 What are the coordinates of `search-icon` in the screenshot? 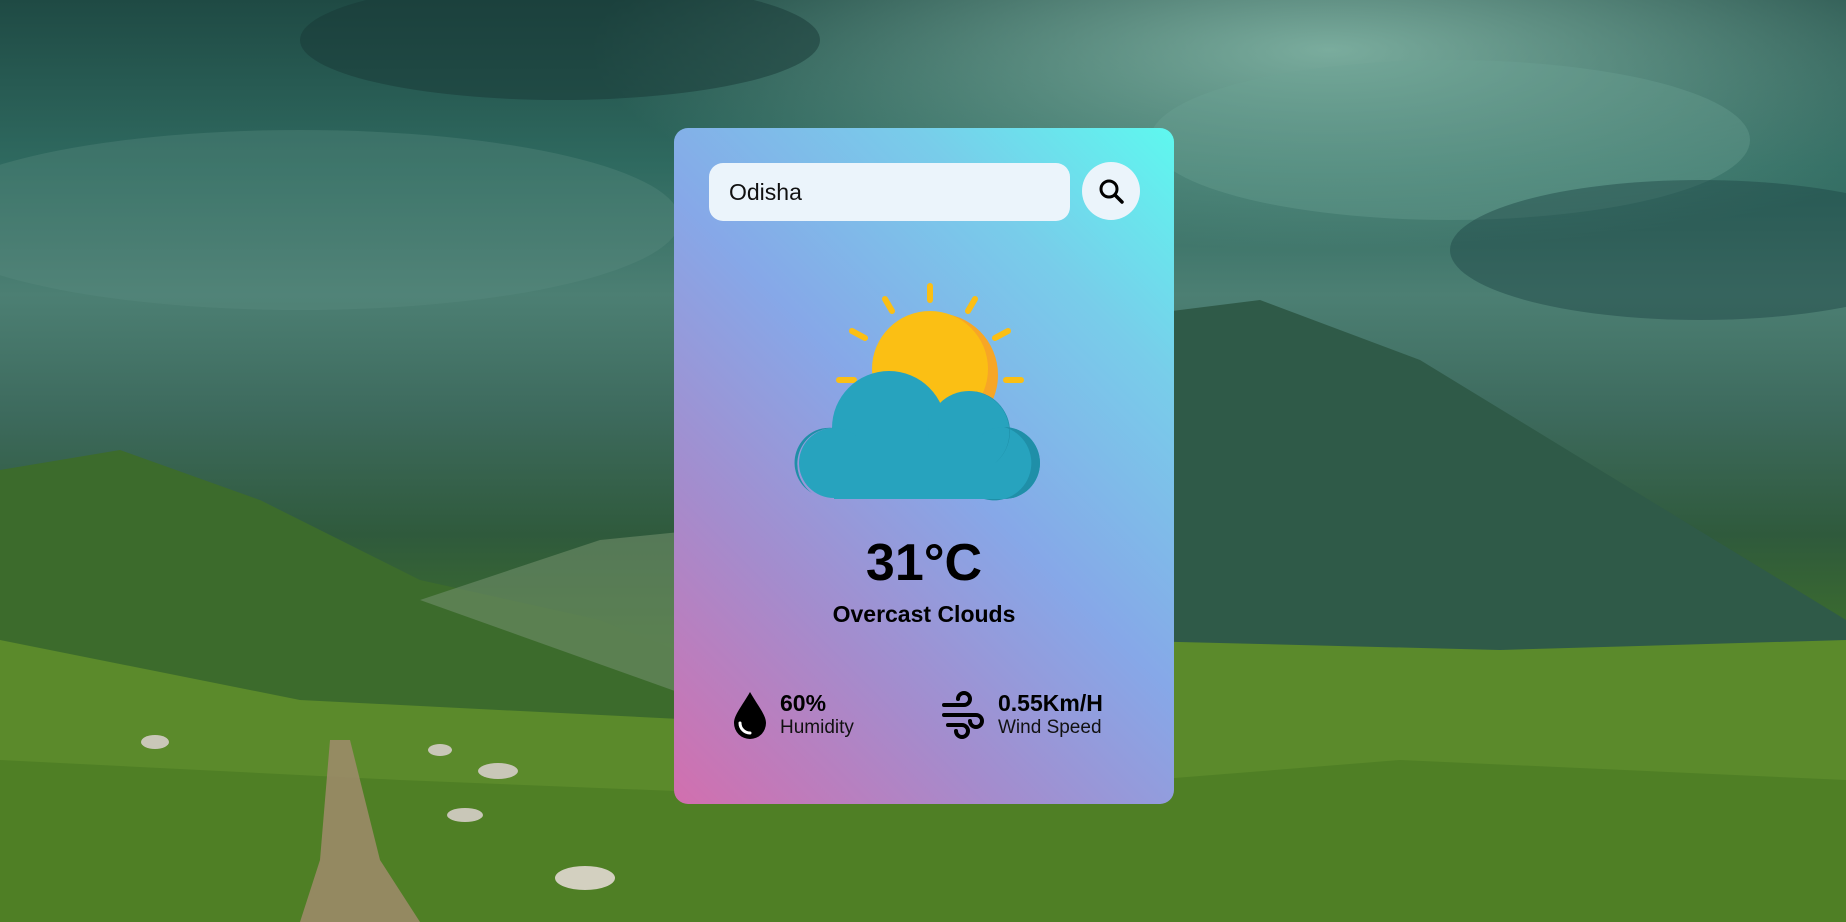 It's located at (1111, 191).